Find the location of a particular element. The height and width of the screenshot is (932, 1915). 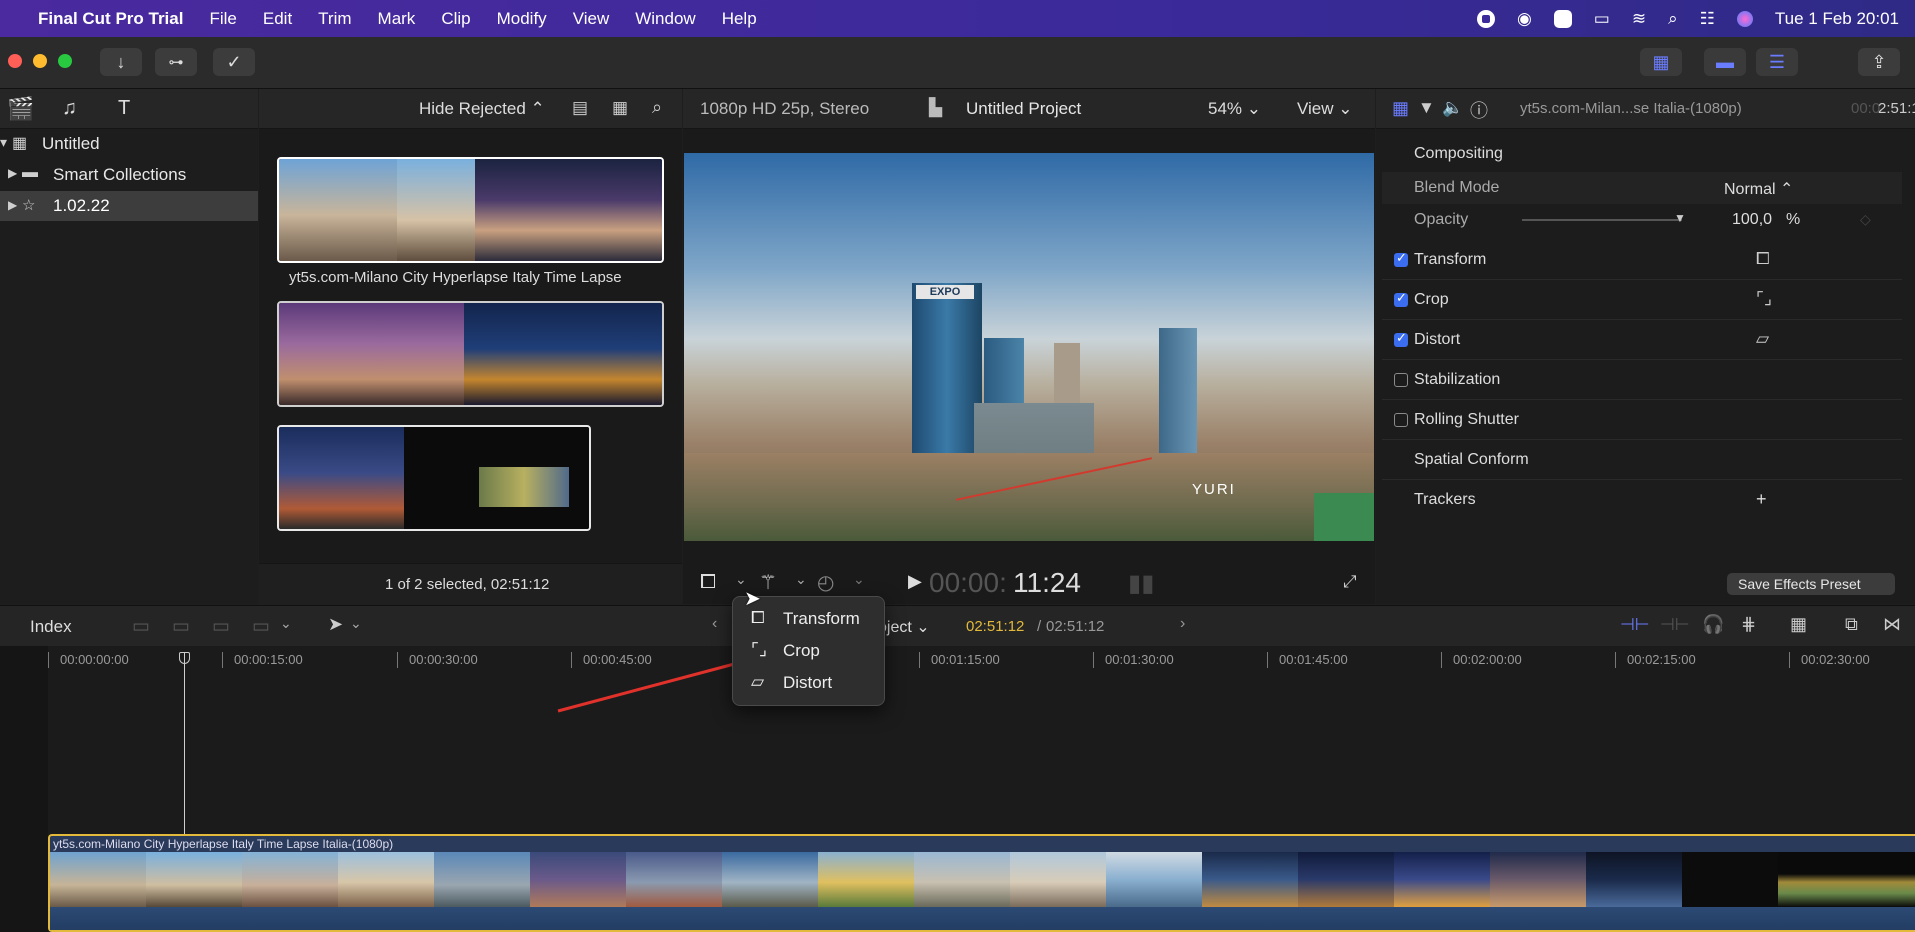

battery-icon: ▭ is located at coordinates (1602, 19).